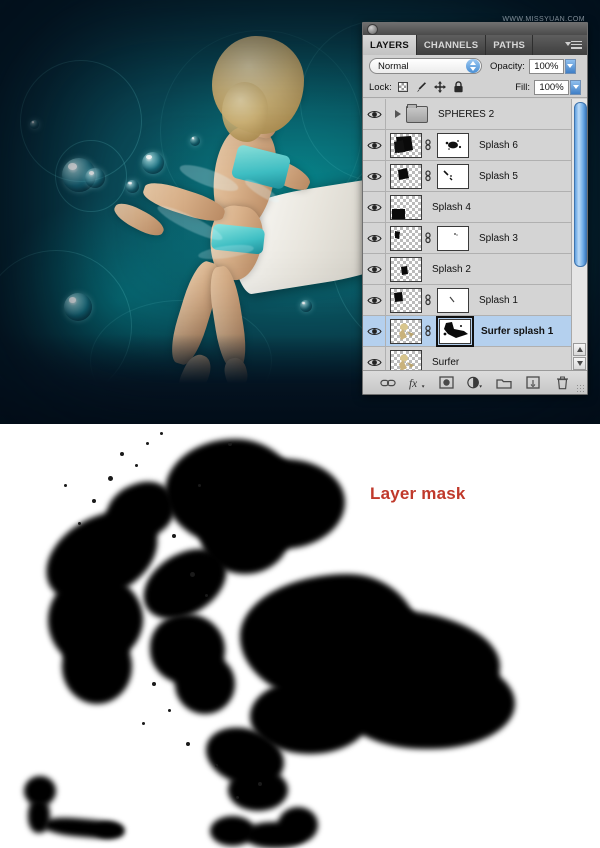  What do you see at coordinates (522, 87) in the screenshot?
I see `fill-label: Fill:` at bounding box center [522, 87].